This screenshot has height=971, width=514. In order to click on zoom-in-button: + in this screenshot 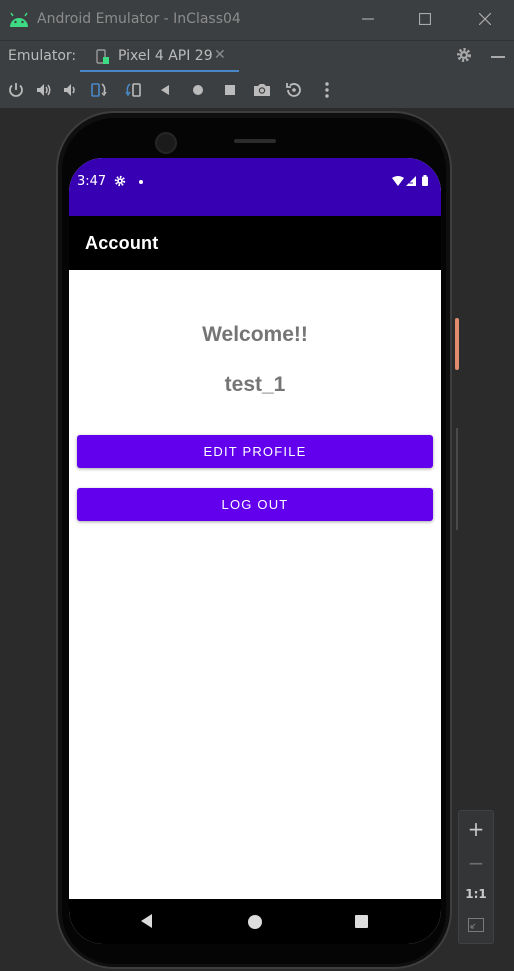, I will do `click(476, 829)`.